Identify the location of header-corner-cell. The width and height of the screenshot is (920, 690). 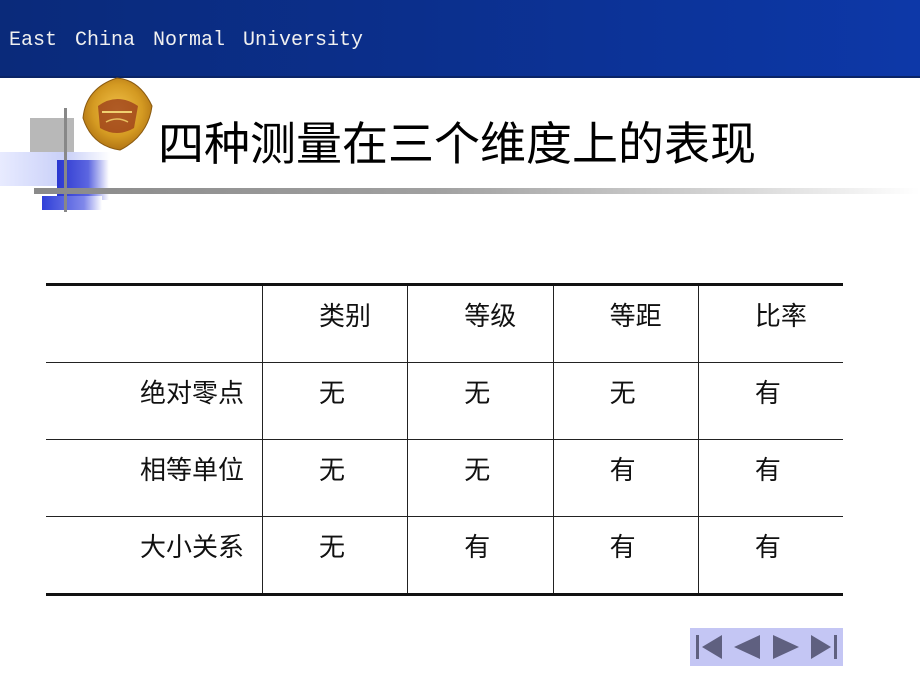
(154, 323).